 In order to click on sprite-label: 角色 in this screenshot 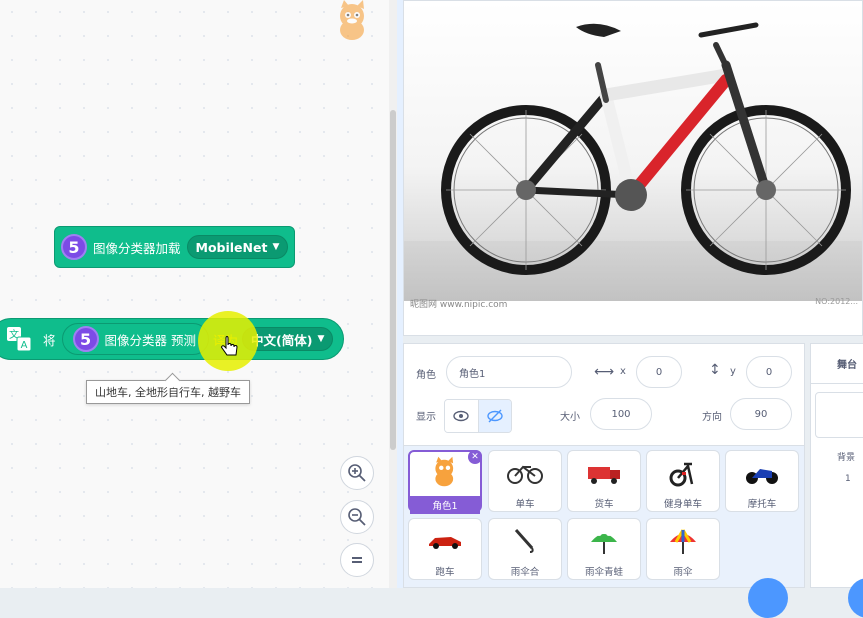, I will do `click(426, 375)`.